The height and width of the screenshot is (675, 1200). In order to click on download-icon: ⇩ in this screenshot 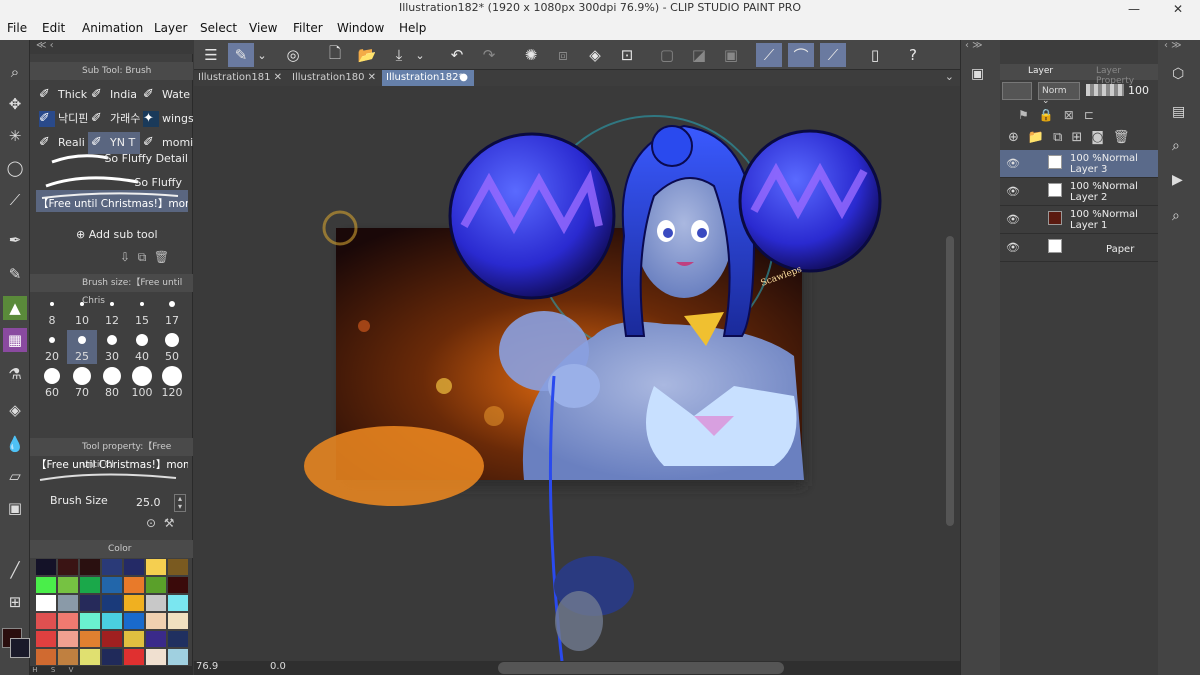, I will do `click(125, 257)`.